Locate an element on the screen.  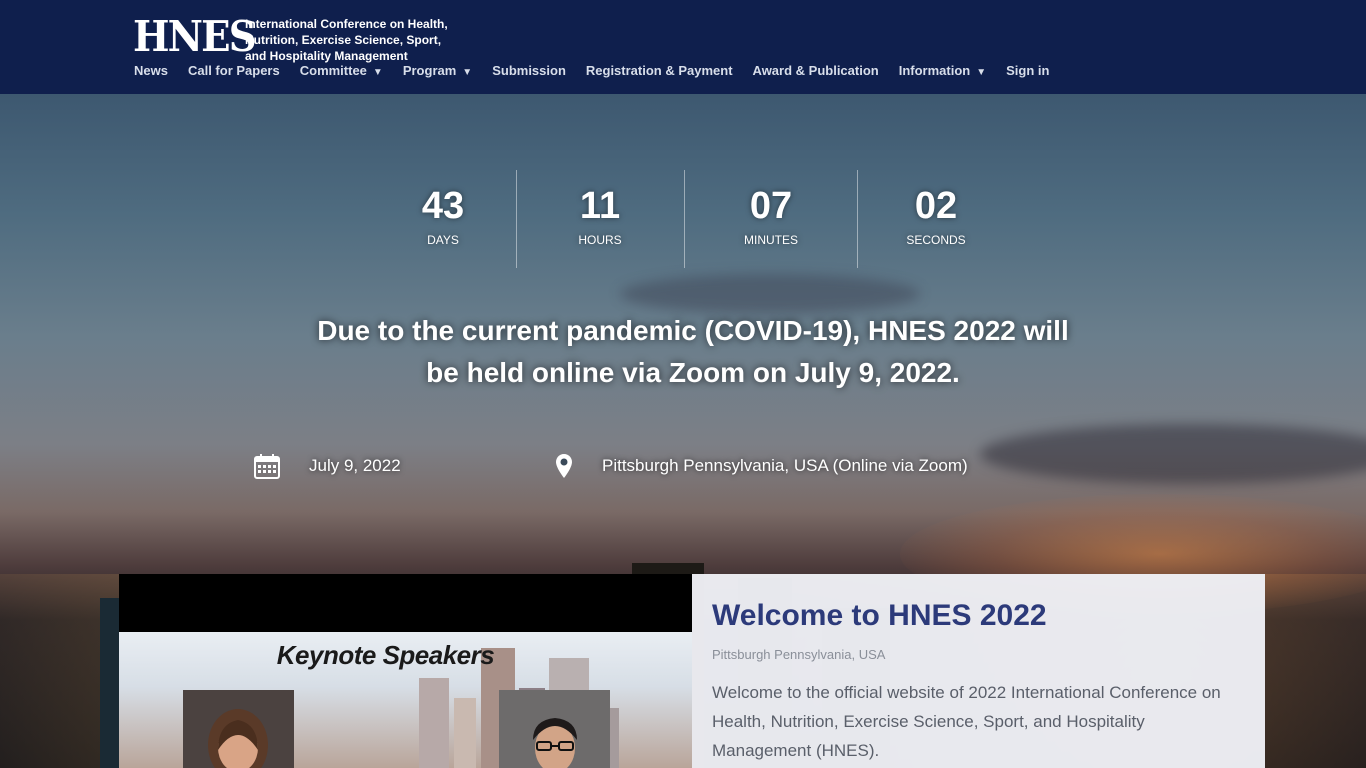
countdown-minutes-value: 07 is located at coordinates (771, 206).